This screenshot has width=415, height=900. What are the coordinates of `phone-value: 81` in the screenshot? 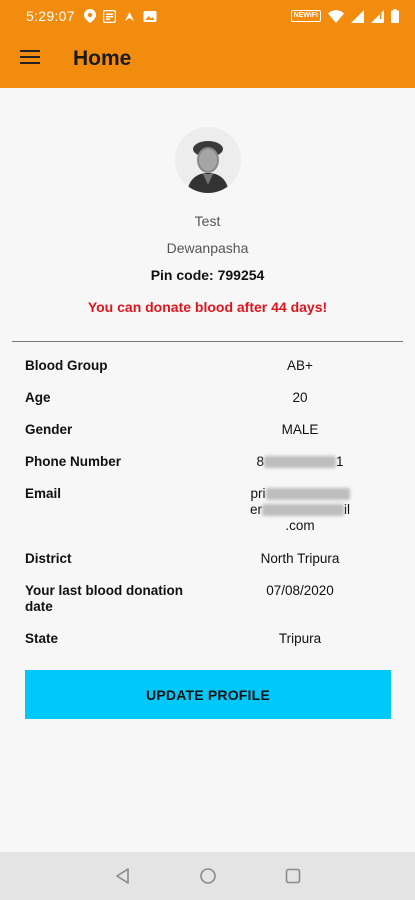 It's located at (300, 462).